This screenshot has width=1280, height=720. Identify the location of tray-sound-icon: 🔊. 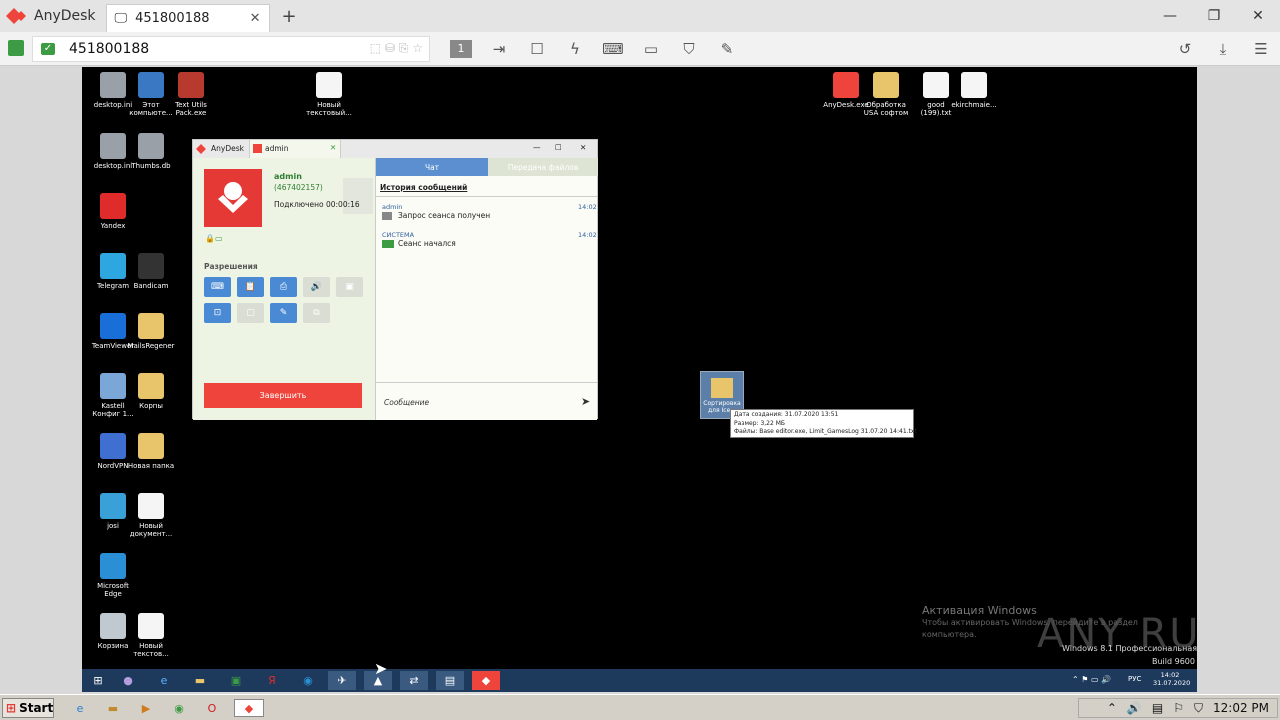
(1134, 708).